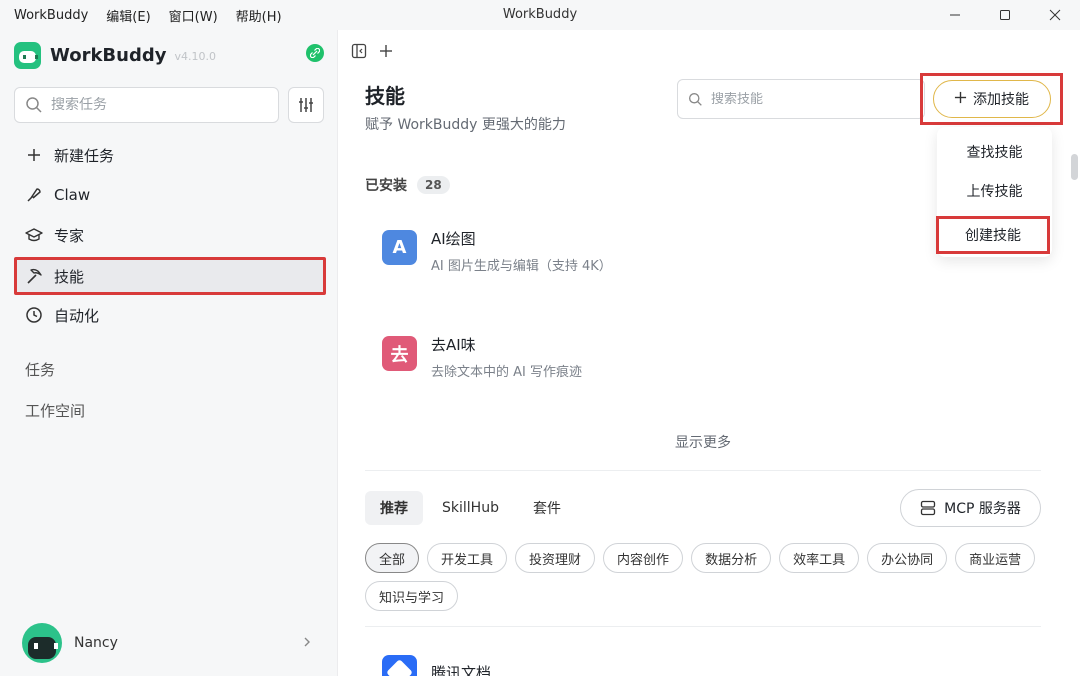  Describe the element at coordinates (84, 155) in the screenshot. I see `sidebar-item-label: 新建任务` at that location.